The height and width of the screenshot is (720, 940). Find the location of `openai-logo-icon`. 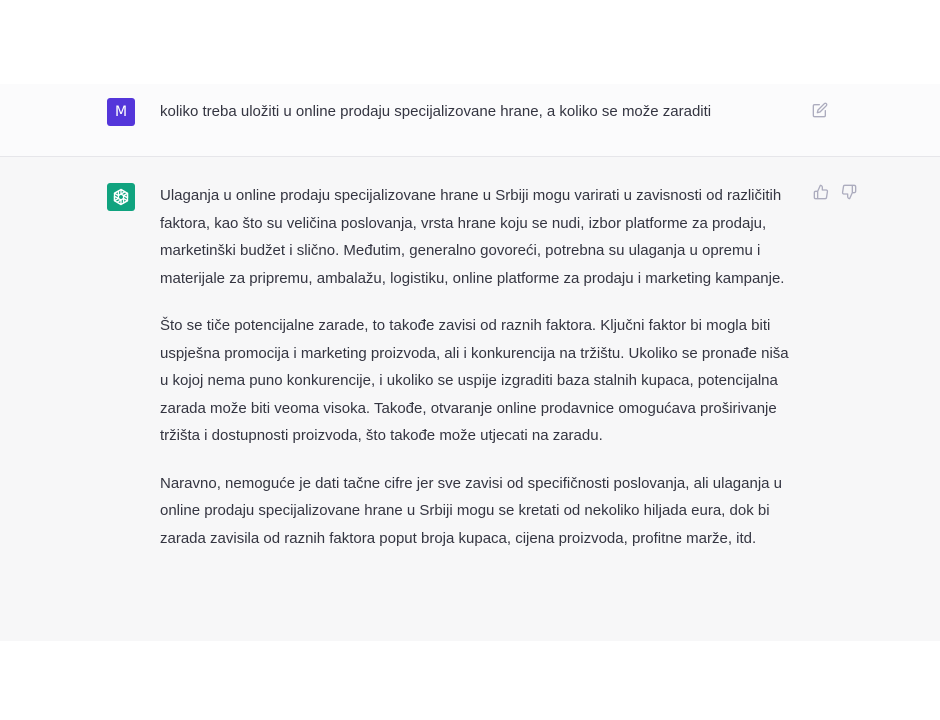

openai-logo-icon is located at coordinates (121, 197).